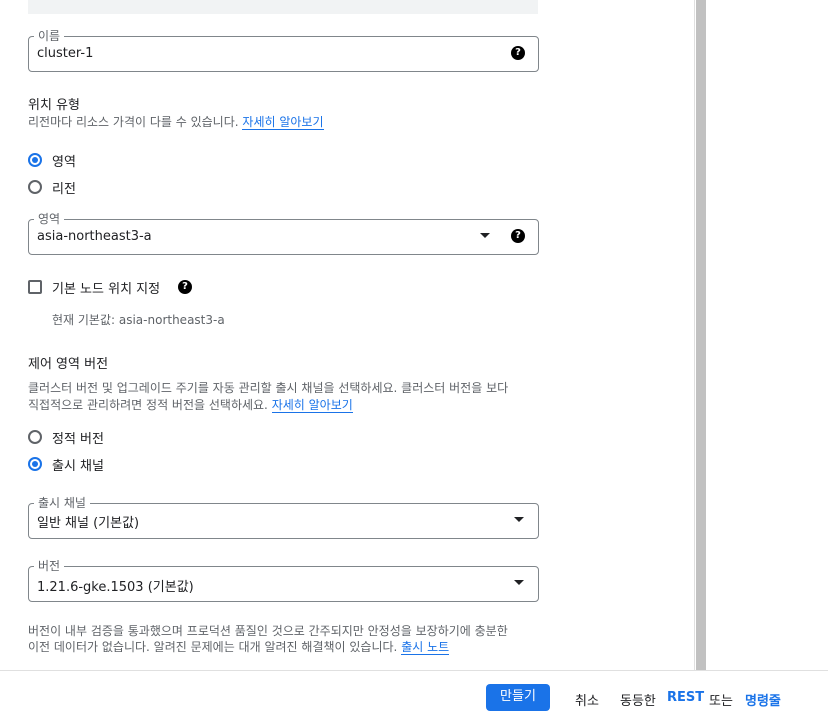  What do you see at coordinates (49, 35) in the screenshot?
I see `name-field-label: 이름` at bounding box center [49, 35].